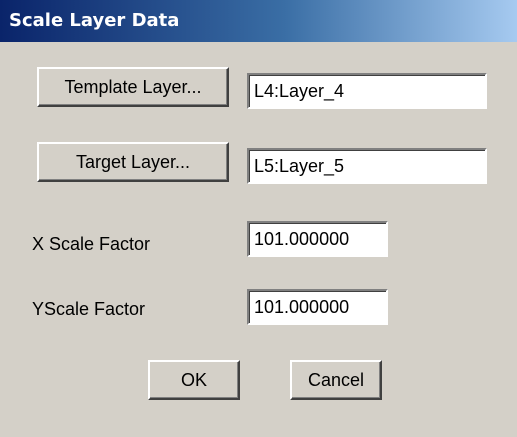 This screenshot has width=517, height=437. What do you see at coordinates (194, 380) in the screenshot?
I see `ok-button: OK` at bounding box center [194, 380].